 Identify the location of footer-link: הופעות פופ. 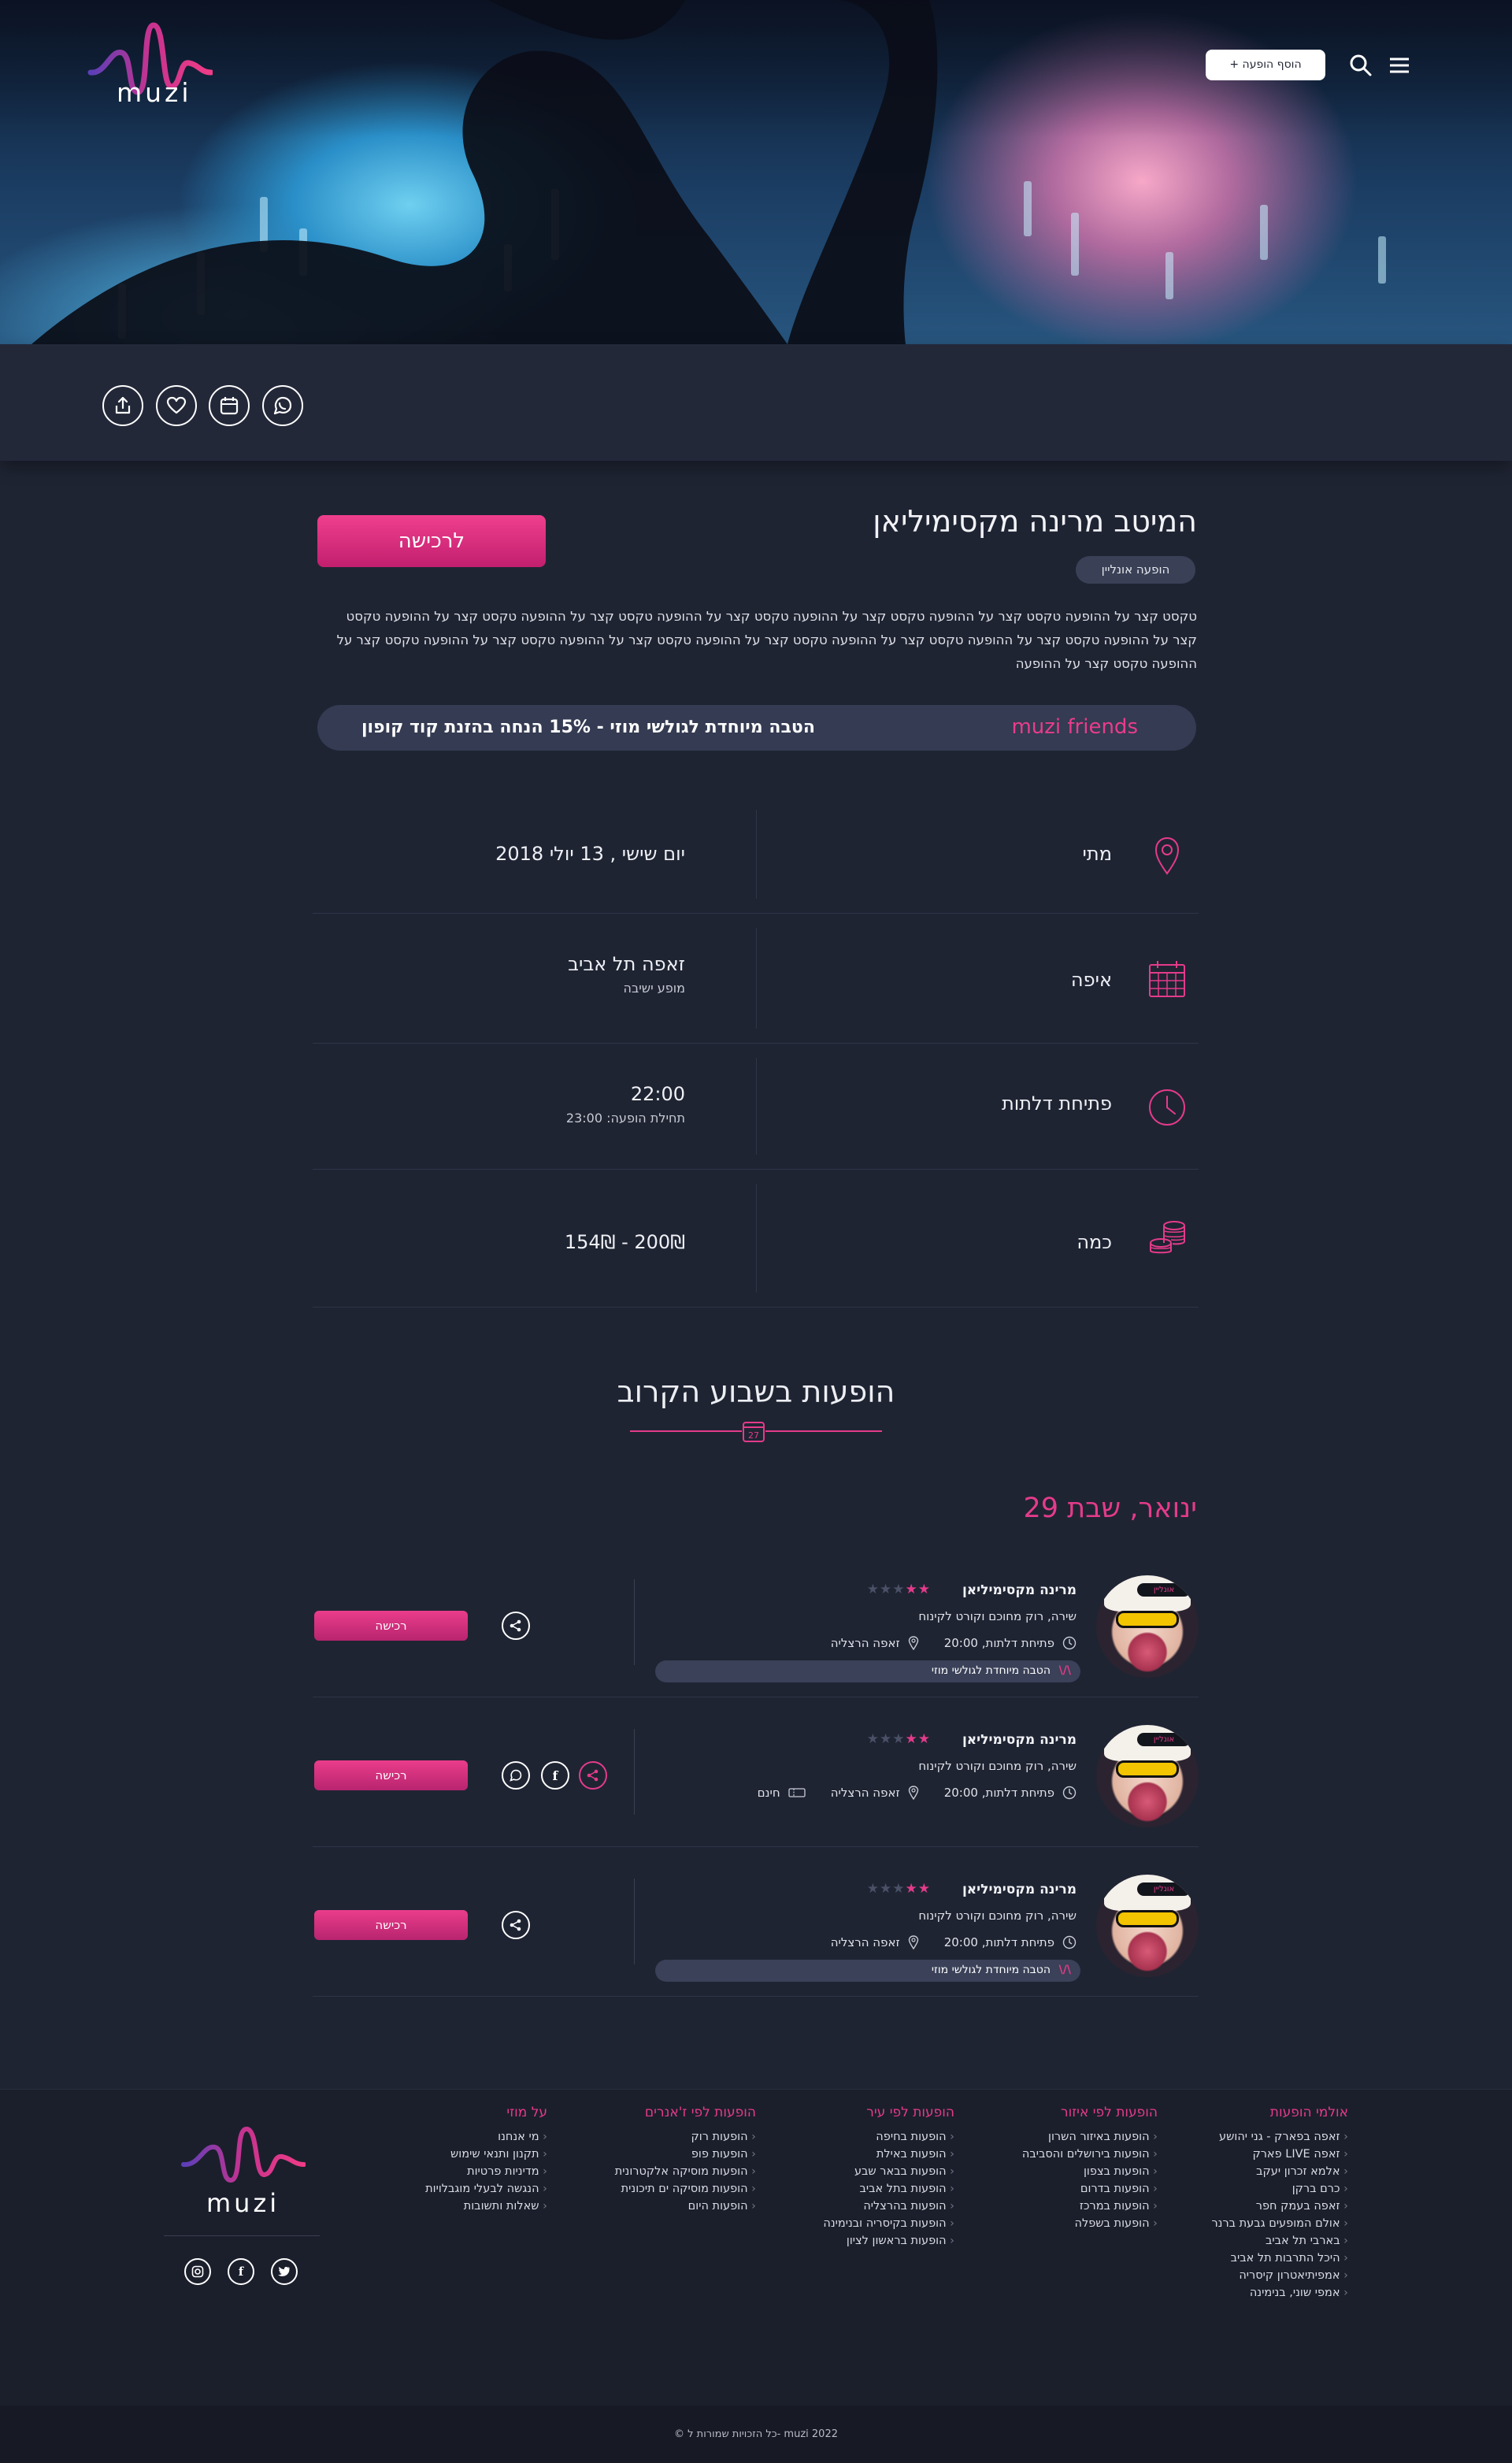
(685, 2154).